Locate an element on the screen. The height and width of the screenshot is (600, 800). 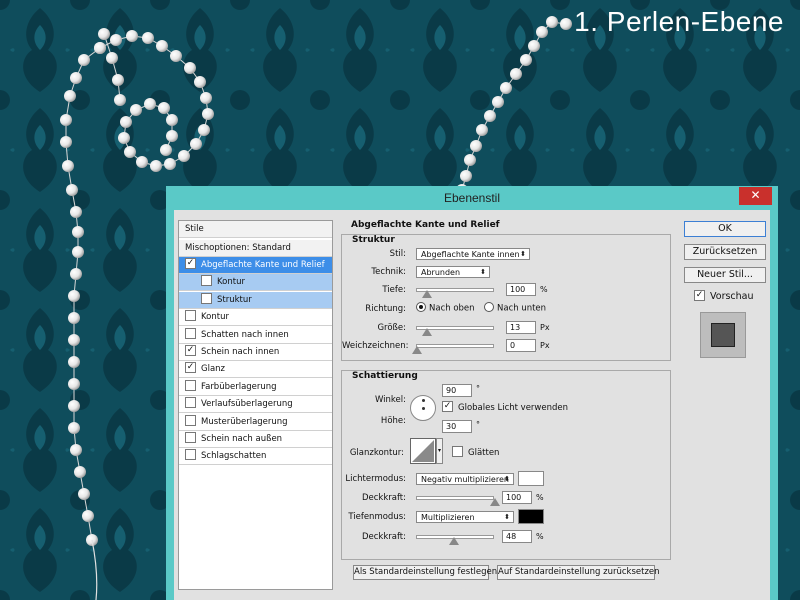
close-button: ✕ is located at coordinates (755, 196).